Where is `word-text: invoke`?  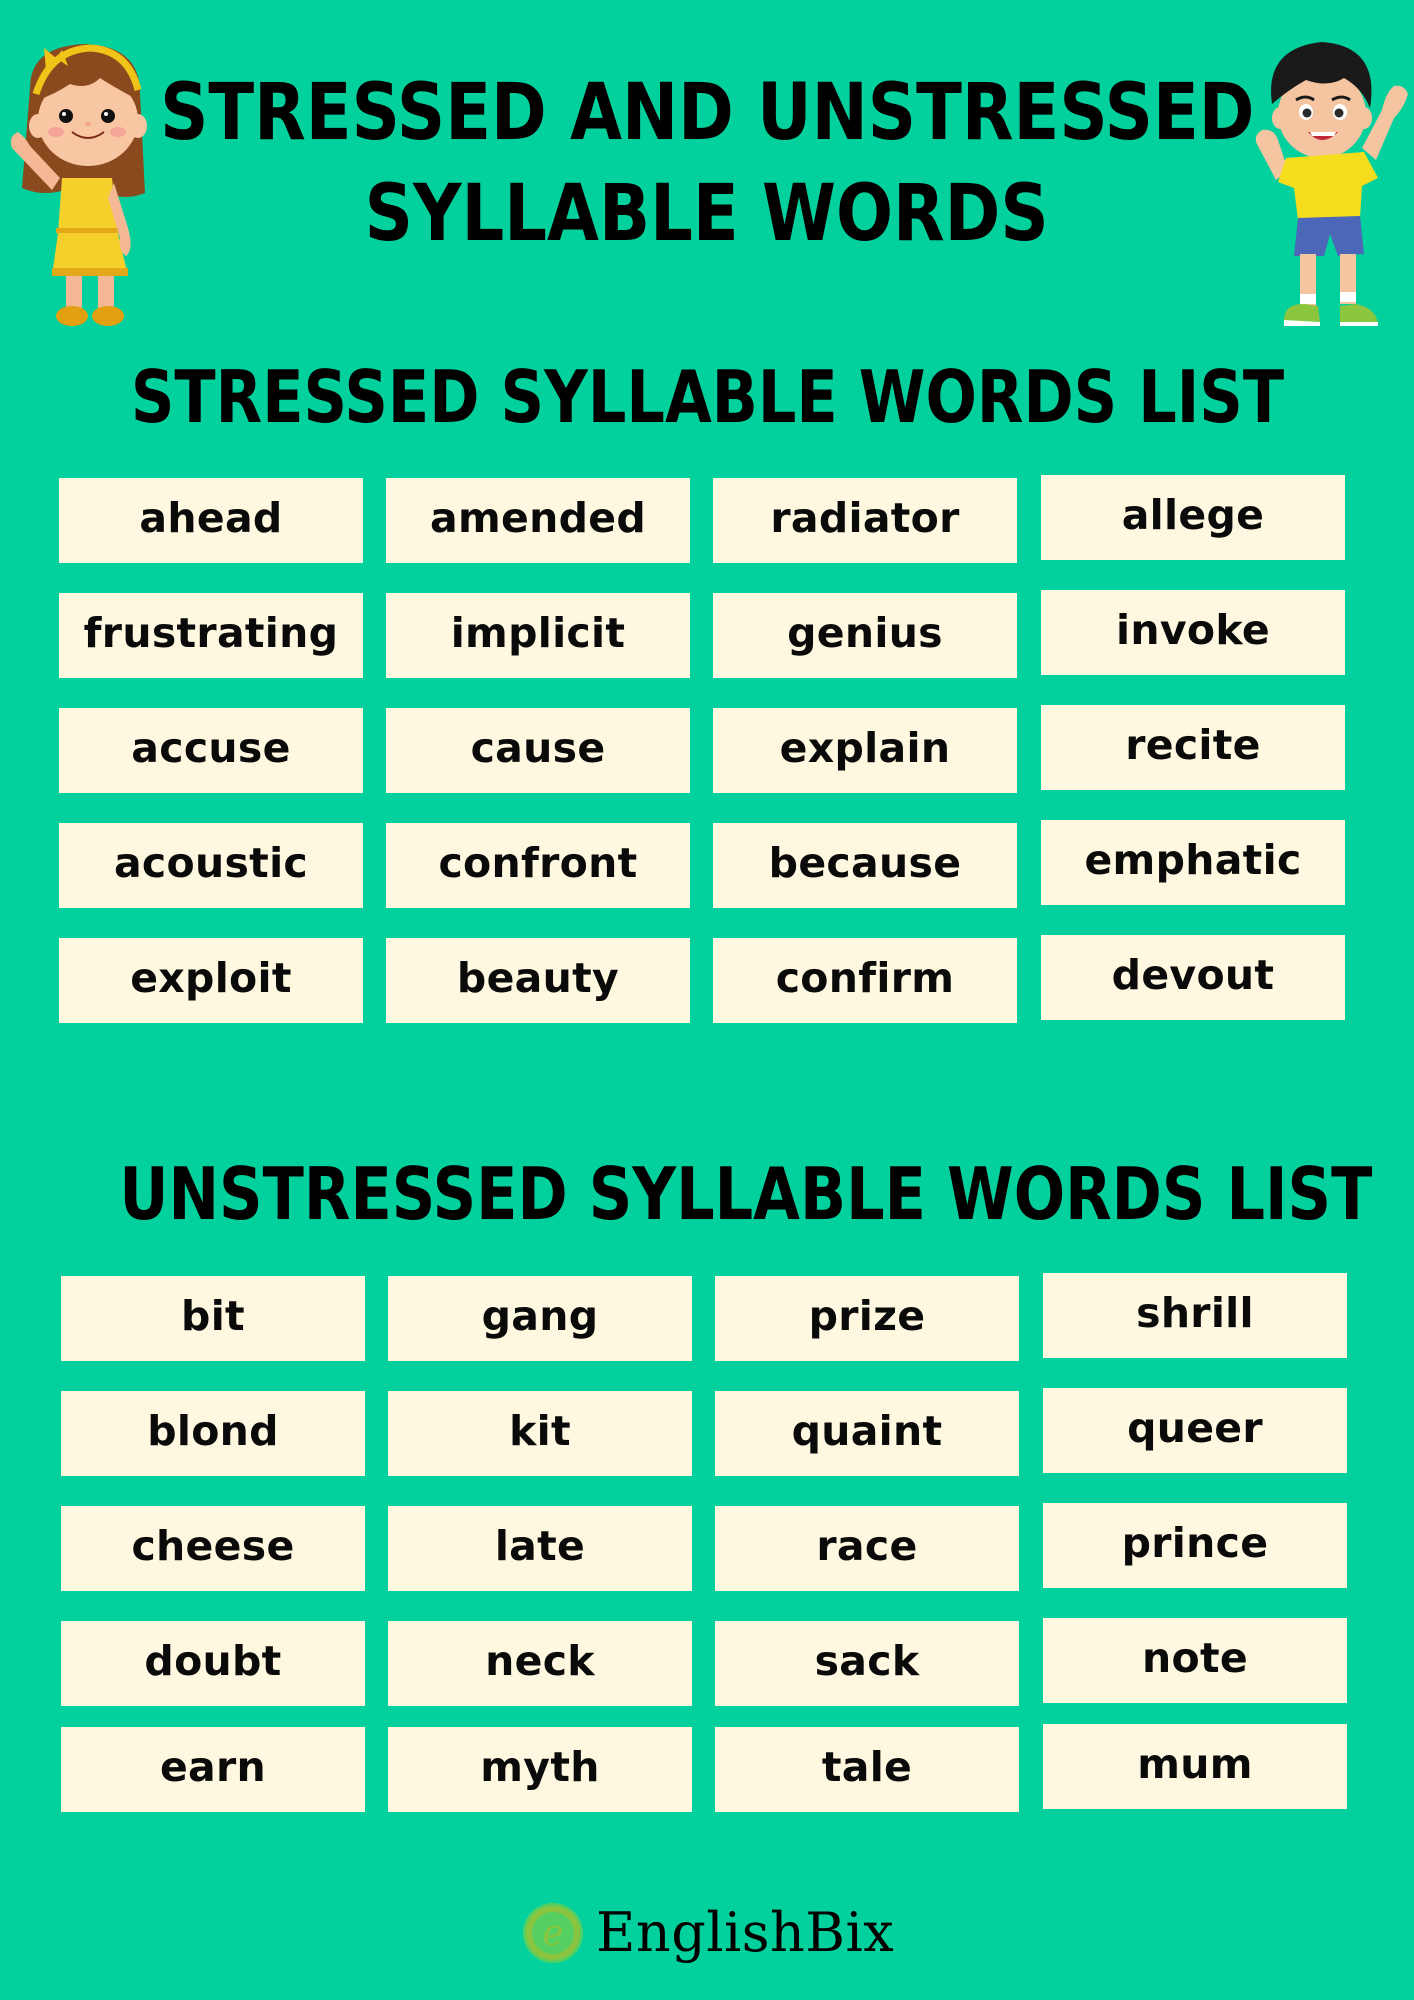
word-text: invoke is located at coordinates (1193, 630).